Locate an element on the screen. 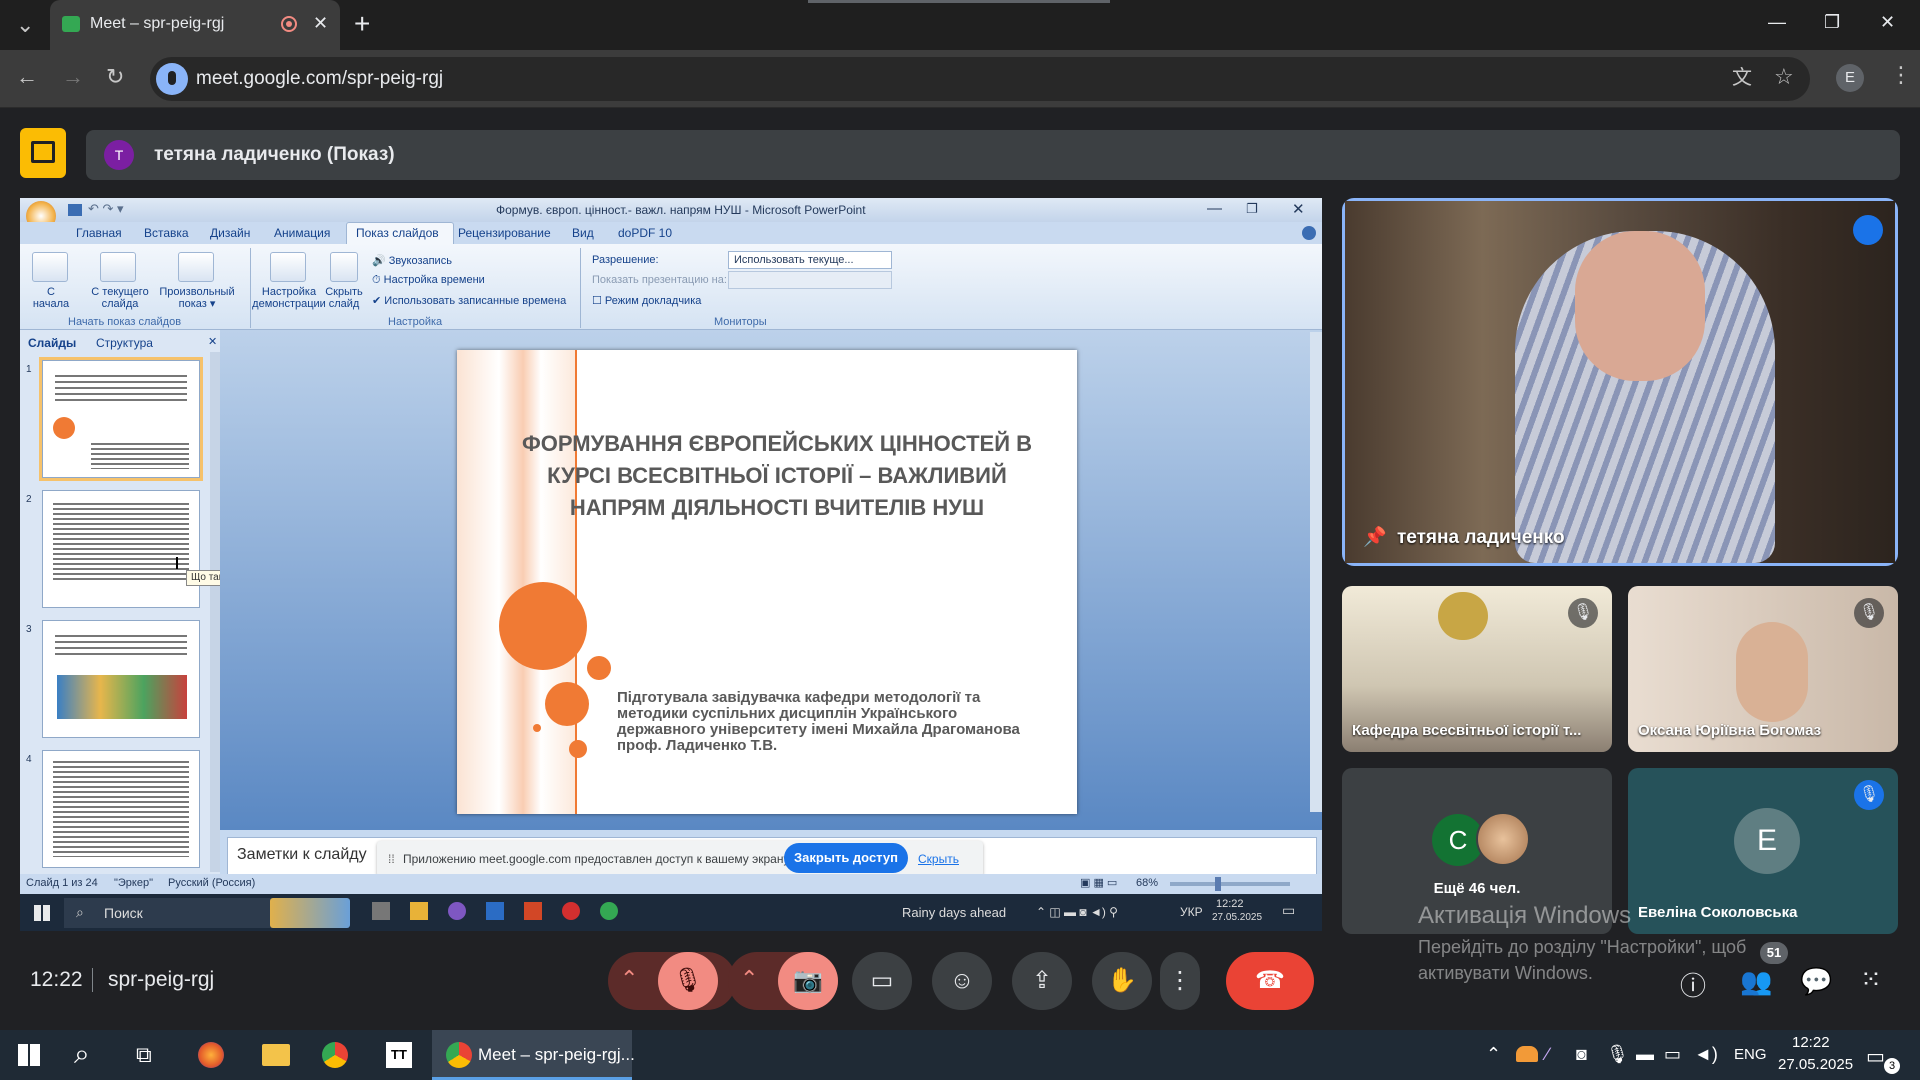 The image size is (1920, 1080). mic-options-chevron-icon: ⌃ is located at coordinates (629, 979).